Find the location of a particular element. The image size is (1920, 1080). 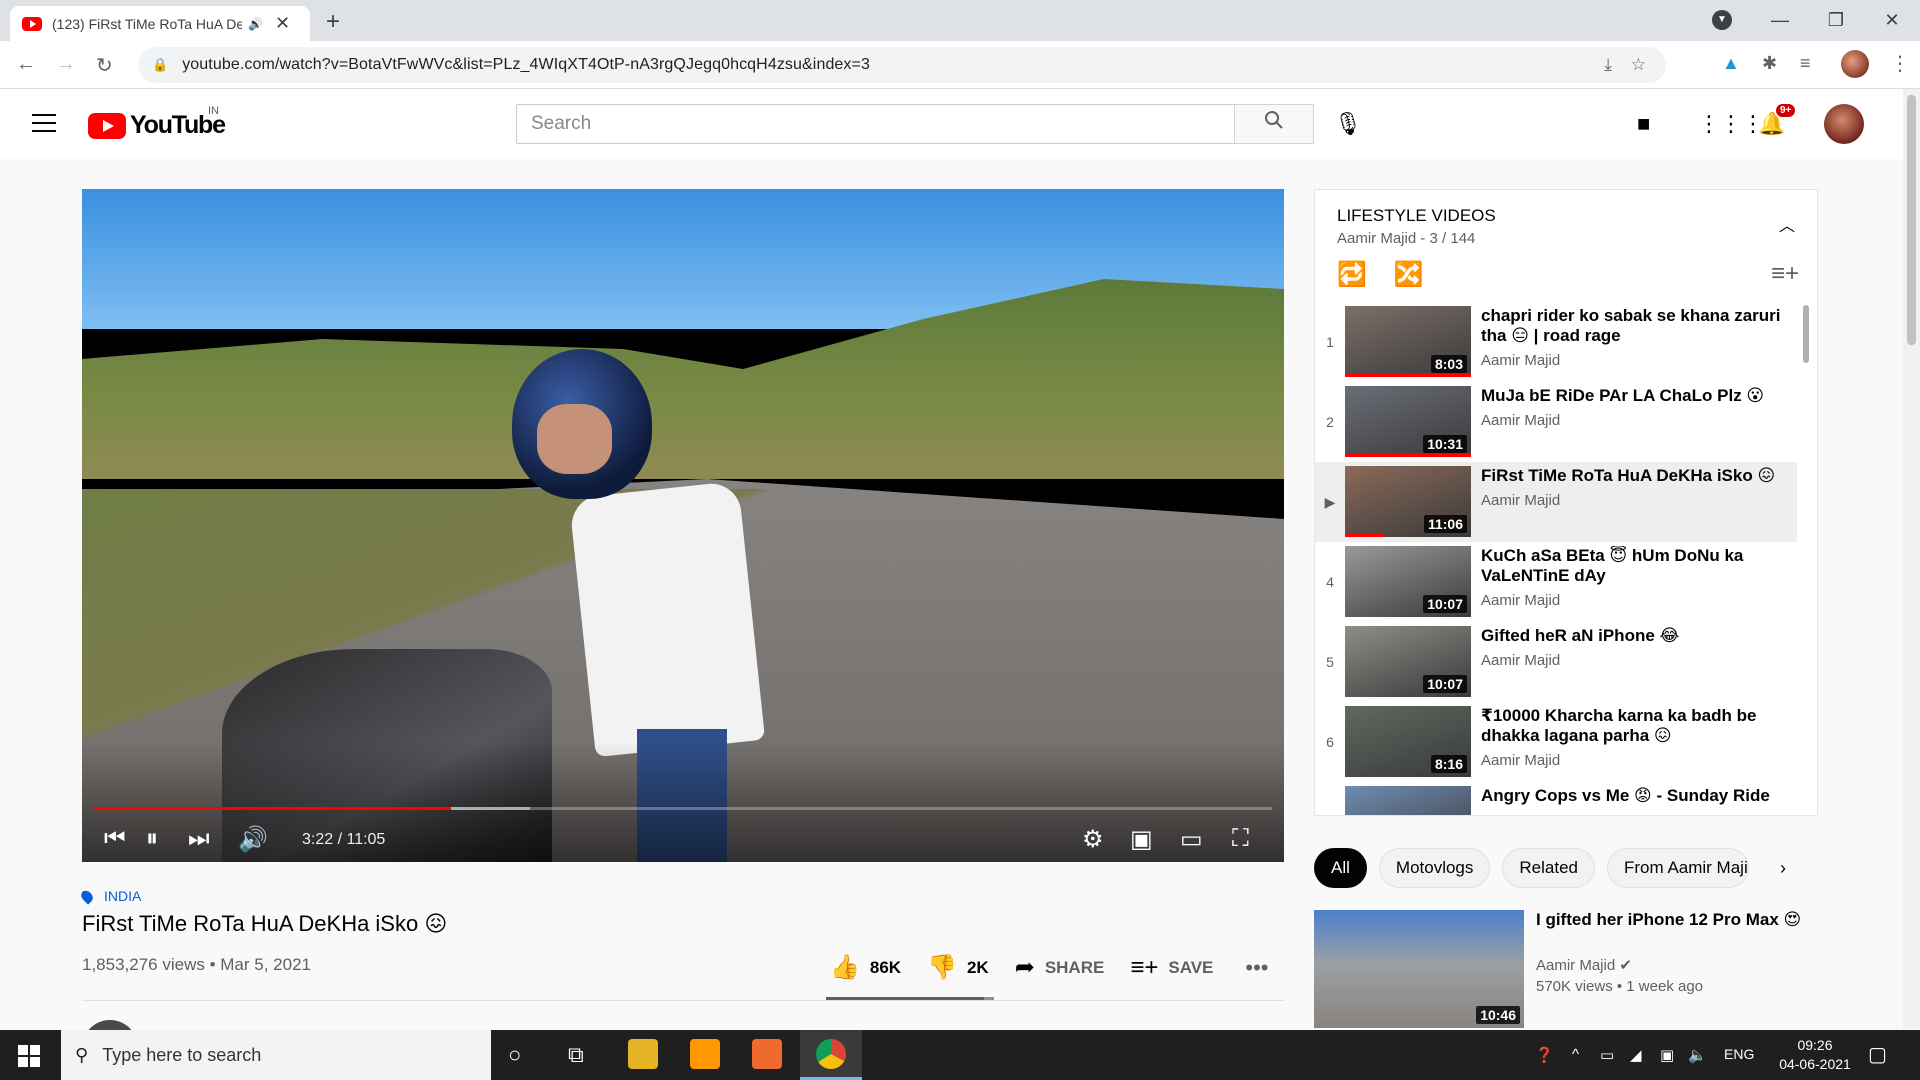

audio-playing-icon: 🔊 is located at coordinates (255, 24).